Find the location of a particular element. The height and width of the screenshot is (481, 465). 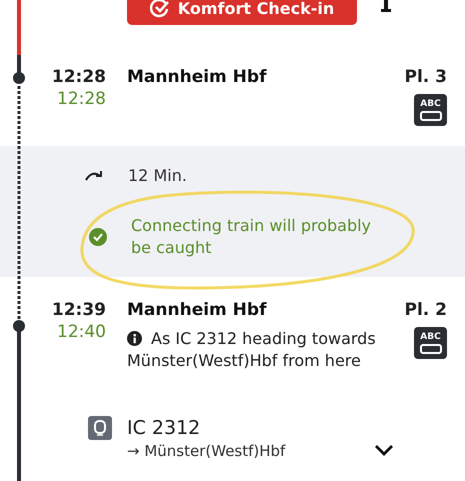

transfer-duration: 12 Min. is located at coordinates (157, 175).